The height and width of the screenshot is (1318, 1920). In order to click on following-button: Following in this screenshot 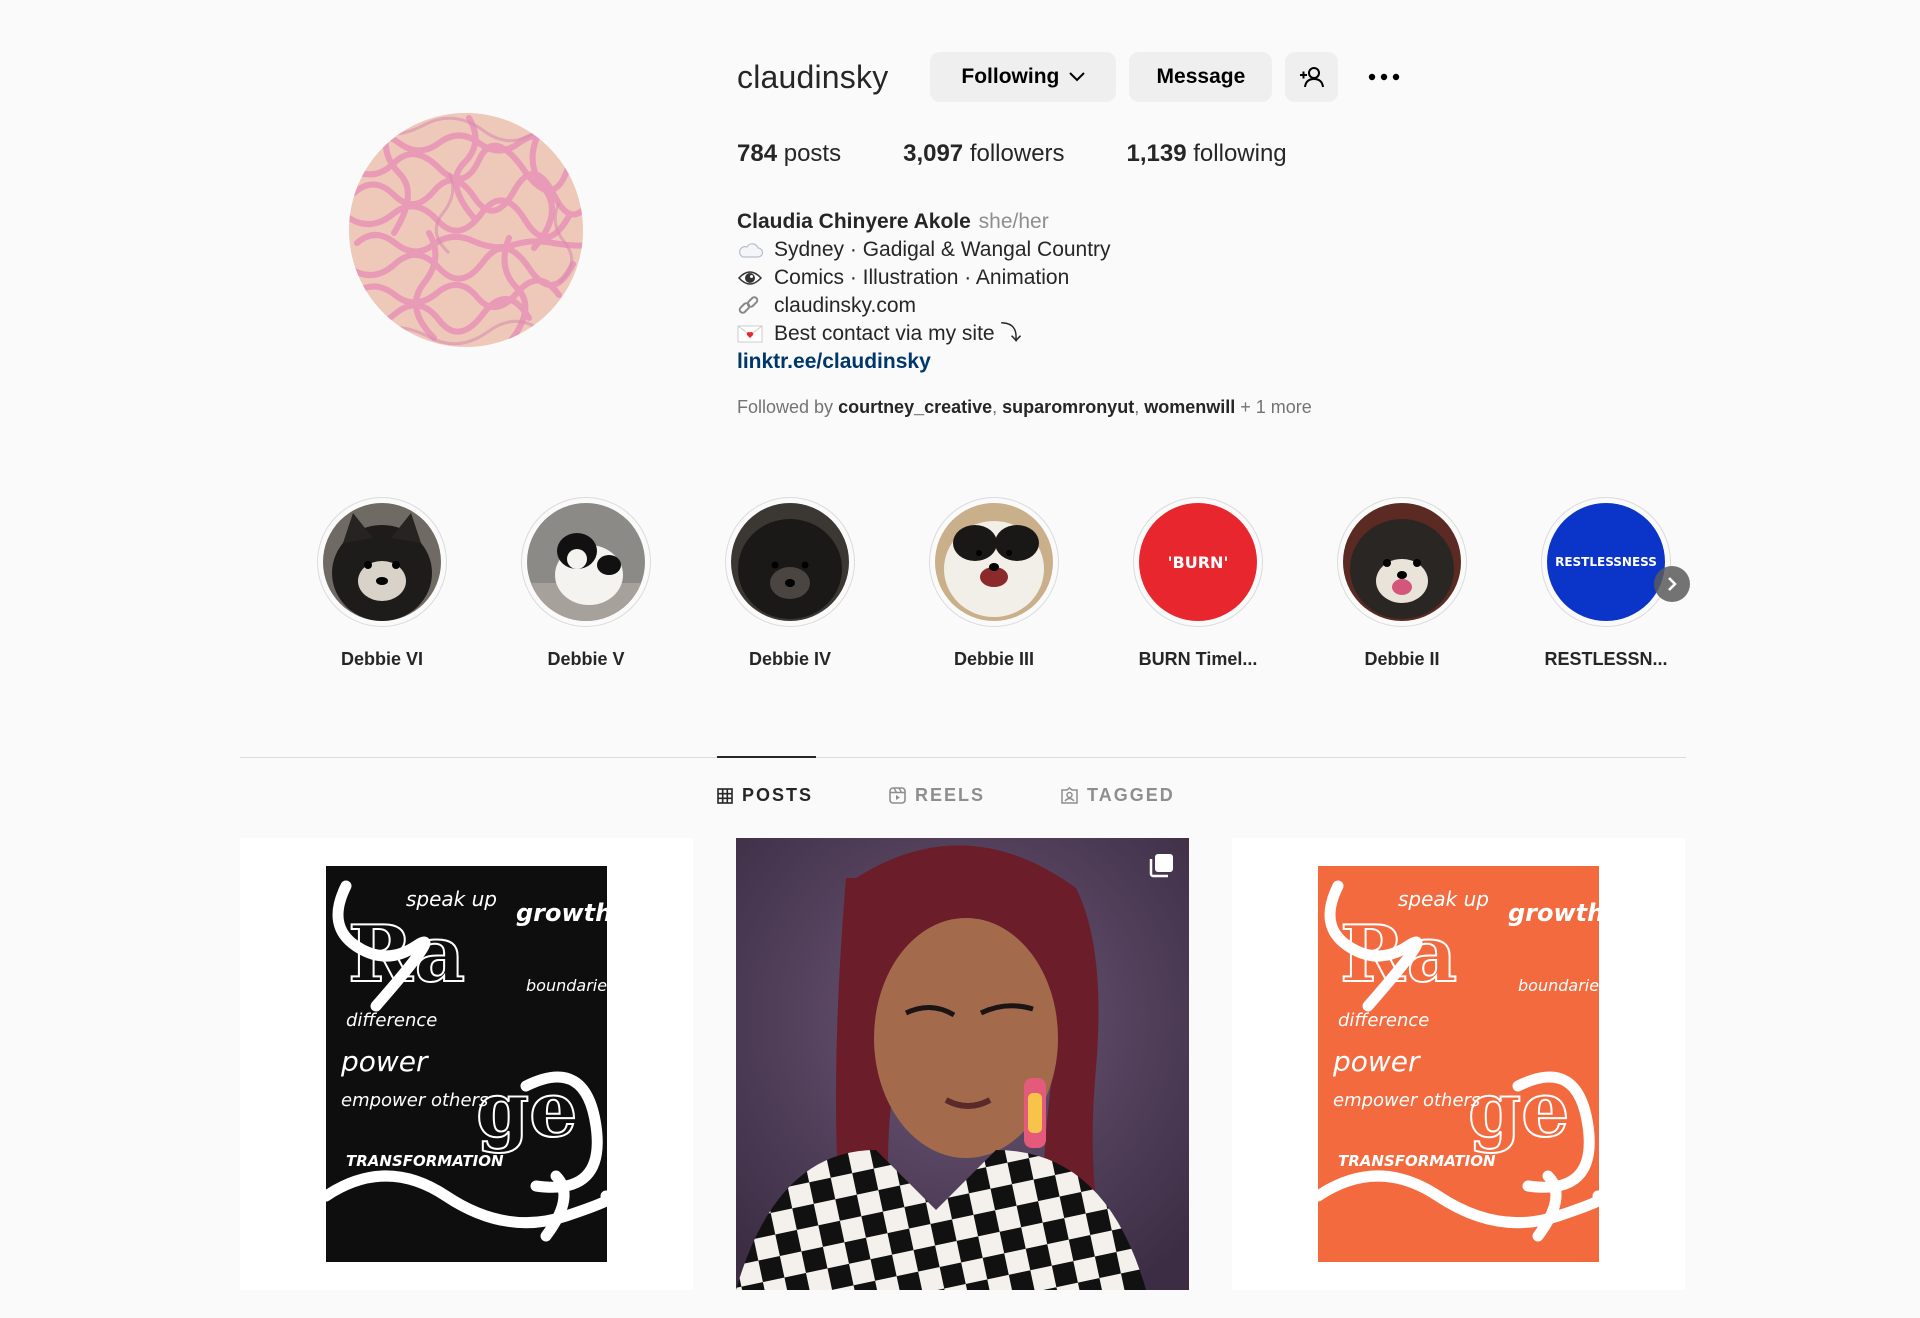, I will do `click(1023, 77)`.